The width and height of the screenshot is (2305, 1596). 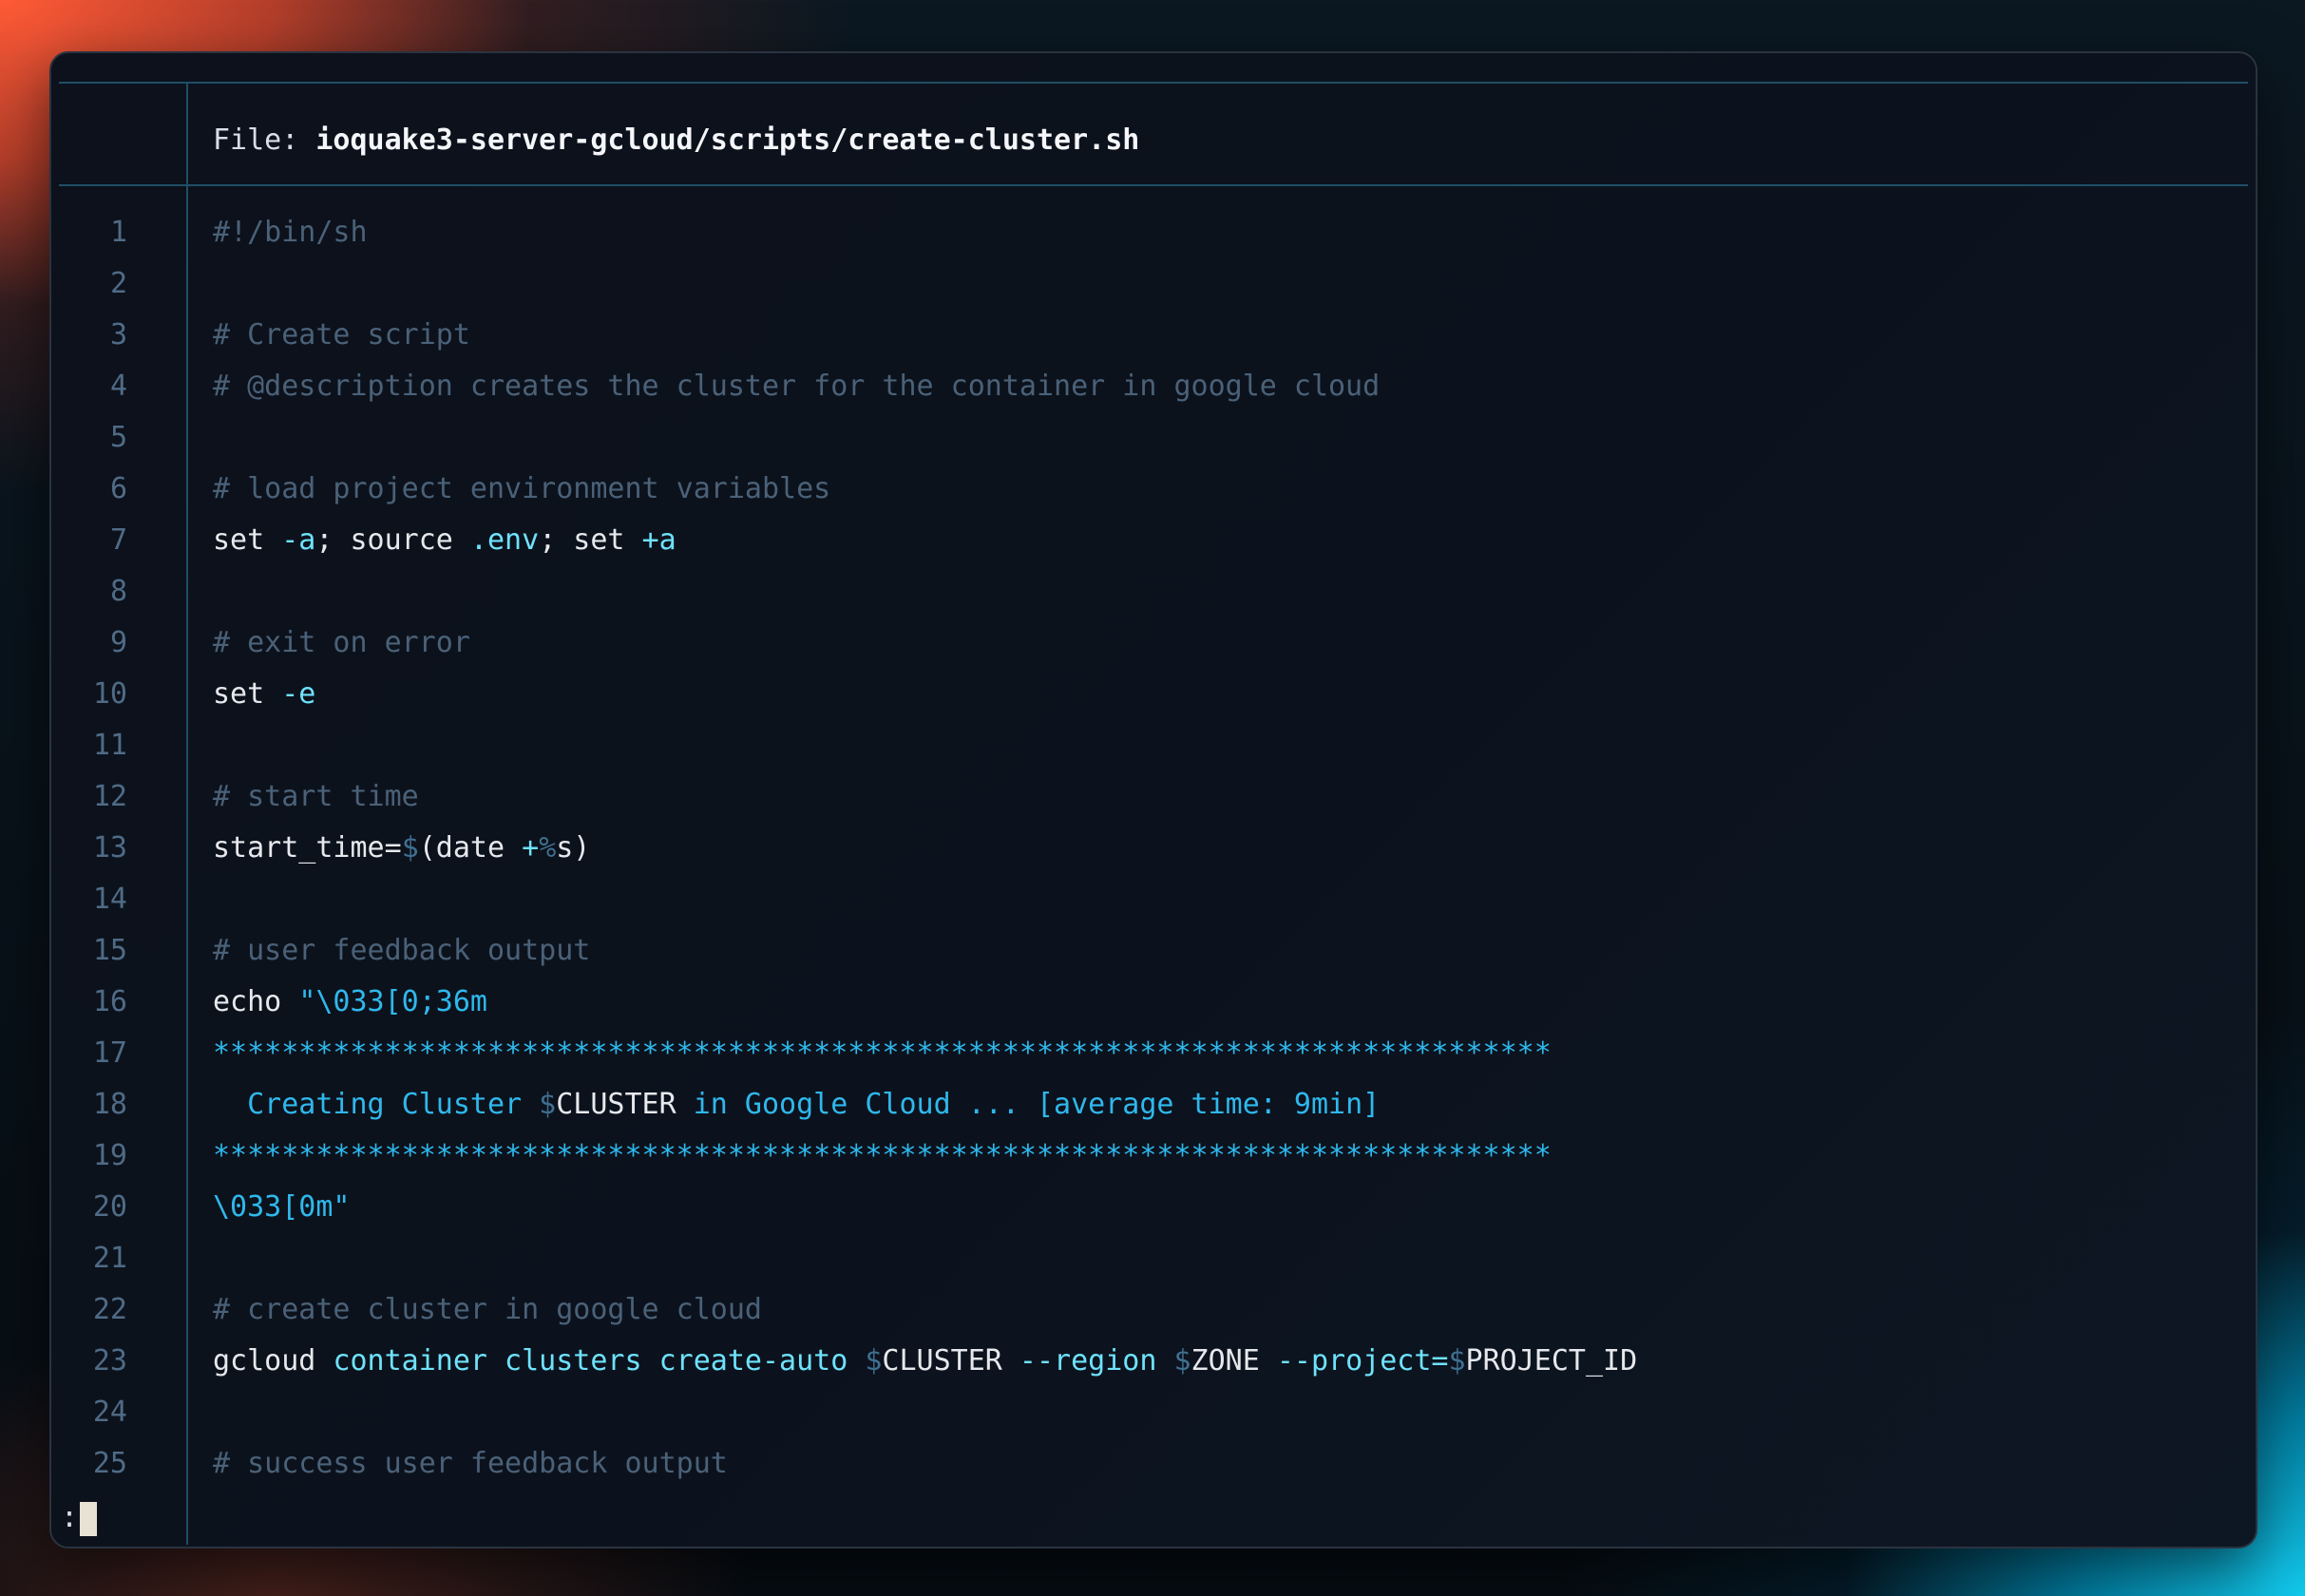 I want to click on code-token: Creating Cluster, so click(x=376, y=1104).